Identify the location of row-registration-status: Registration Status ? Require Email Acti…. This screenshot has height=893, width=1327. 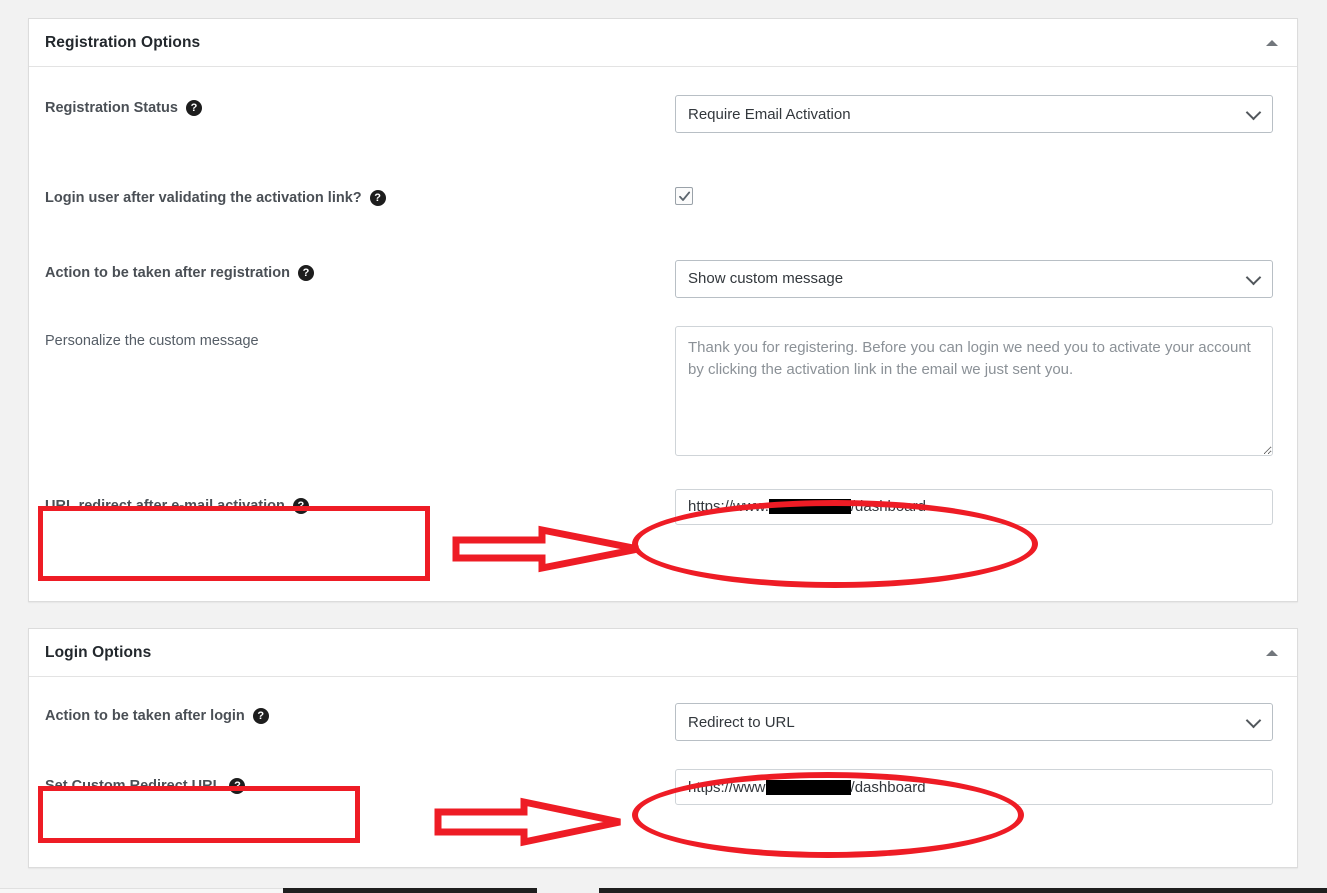
(663, 114).